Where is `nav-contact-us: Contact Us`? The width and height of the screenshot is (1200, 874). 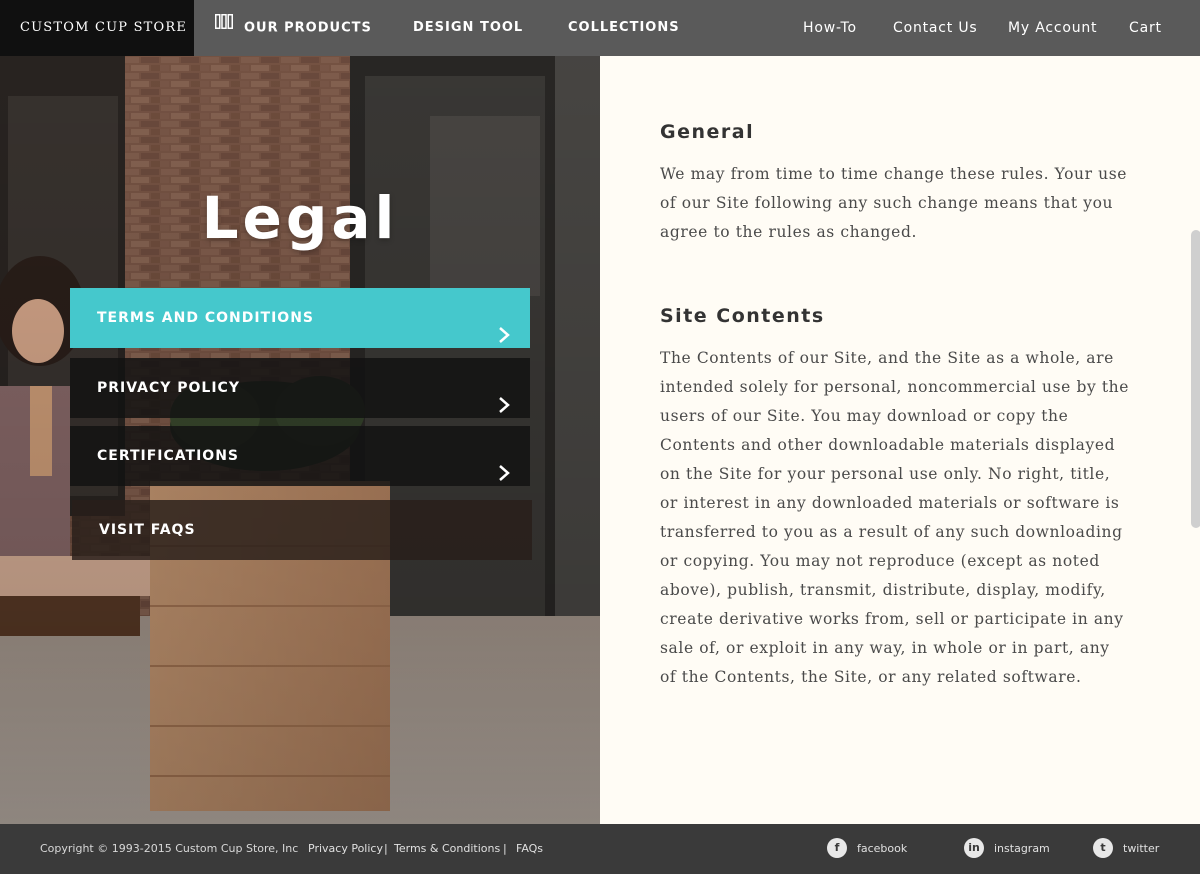
nav-contact-us: Contact Us is located at coordinates (935, 28).